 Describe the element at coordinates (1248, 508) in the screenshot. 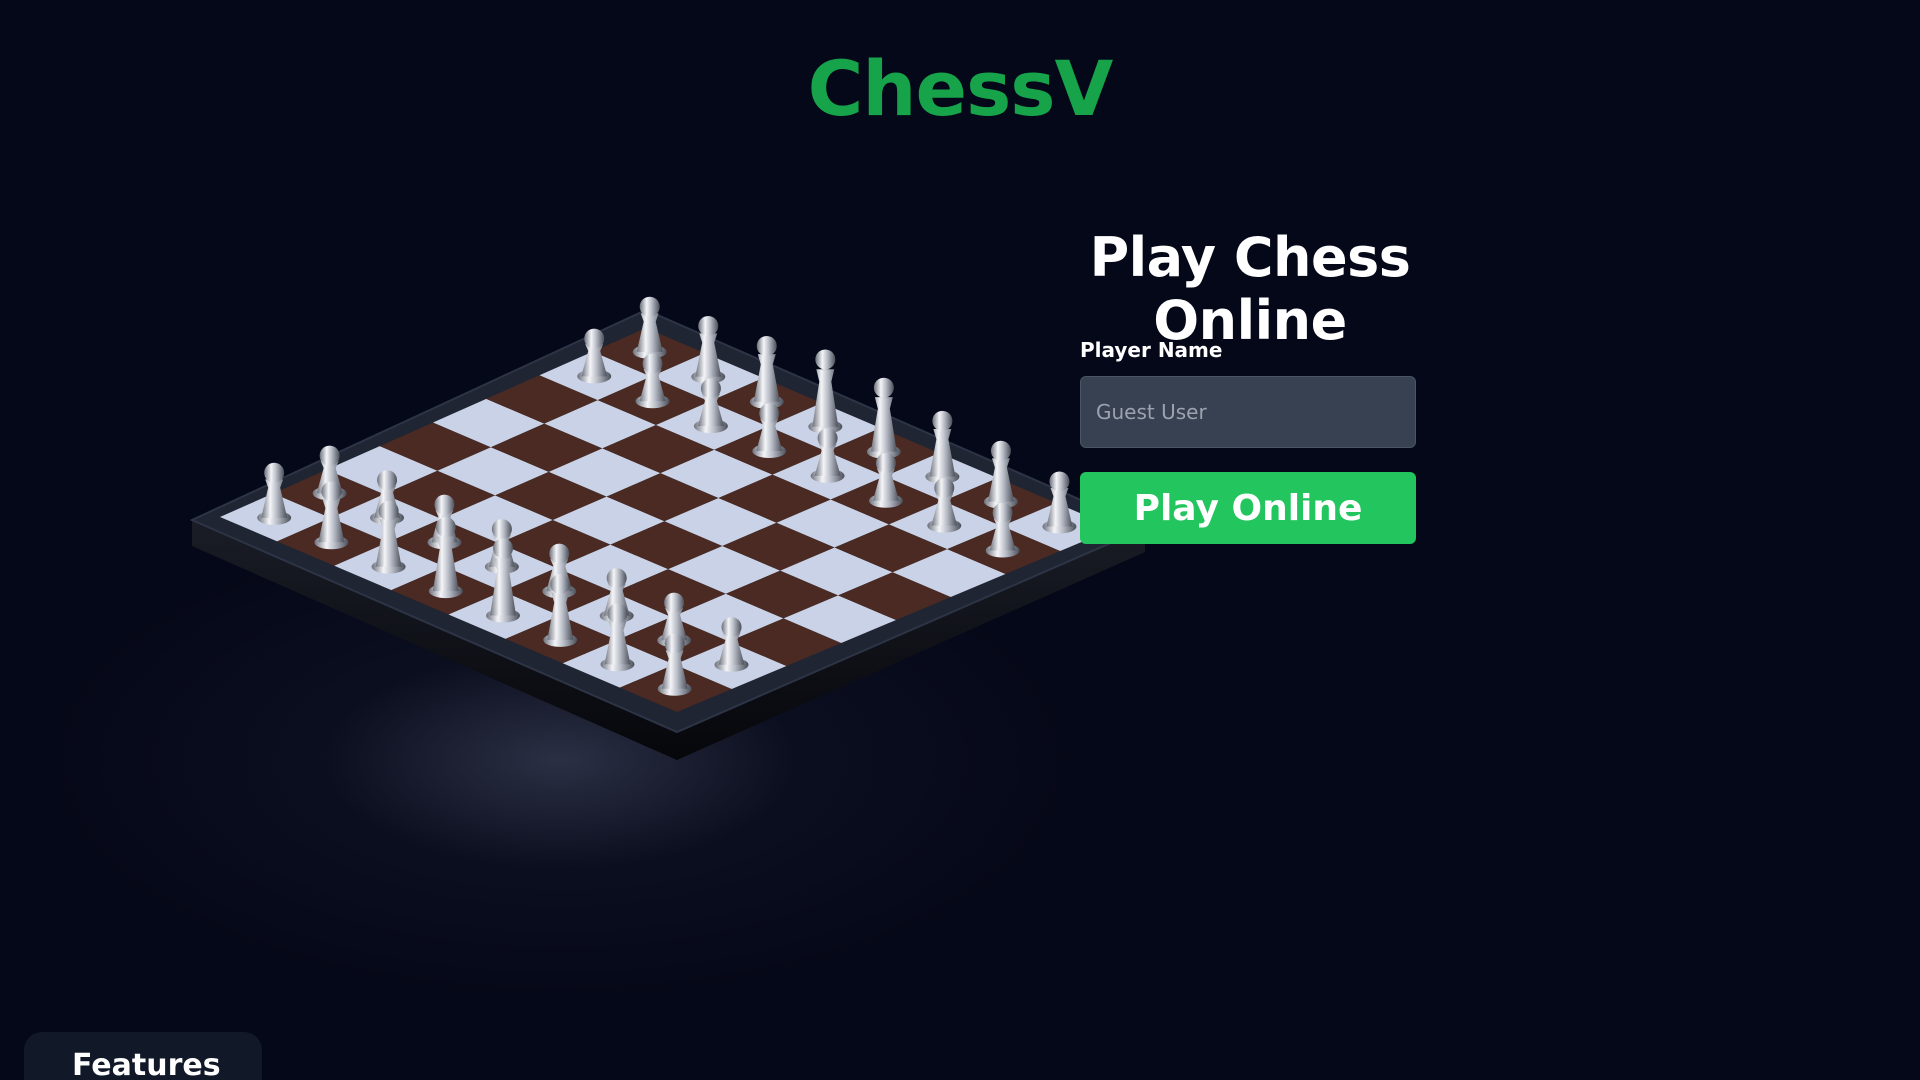

I see `play-online-button: Play Online` at that location.